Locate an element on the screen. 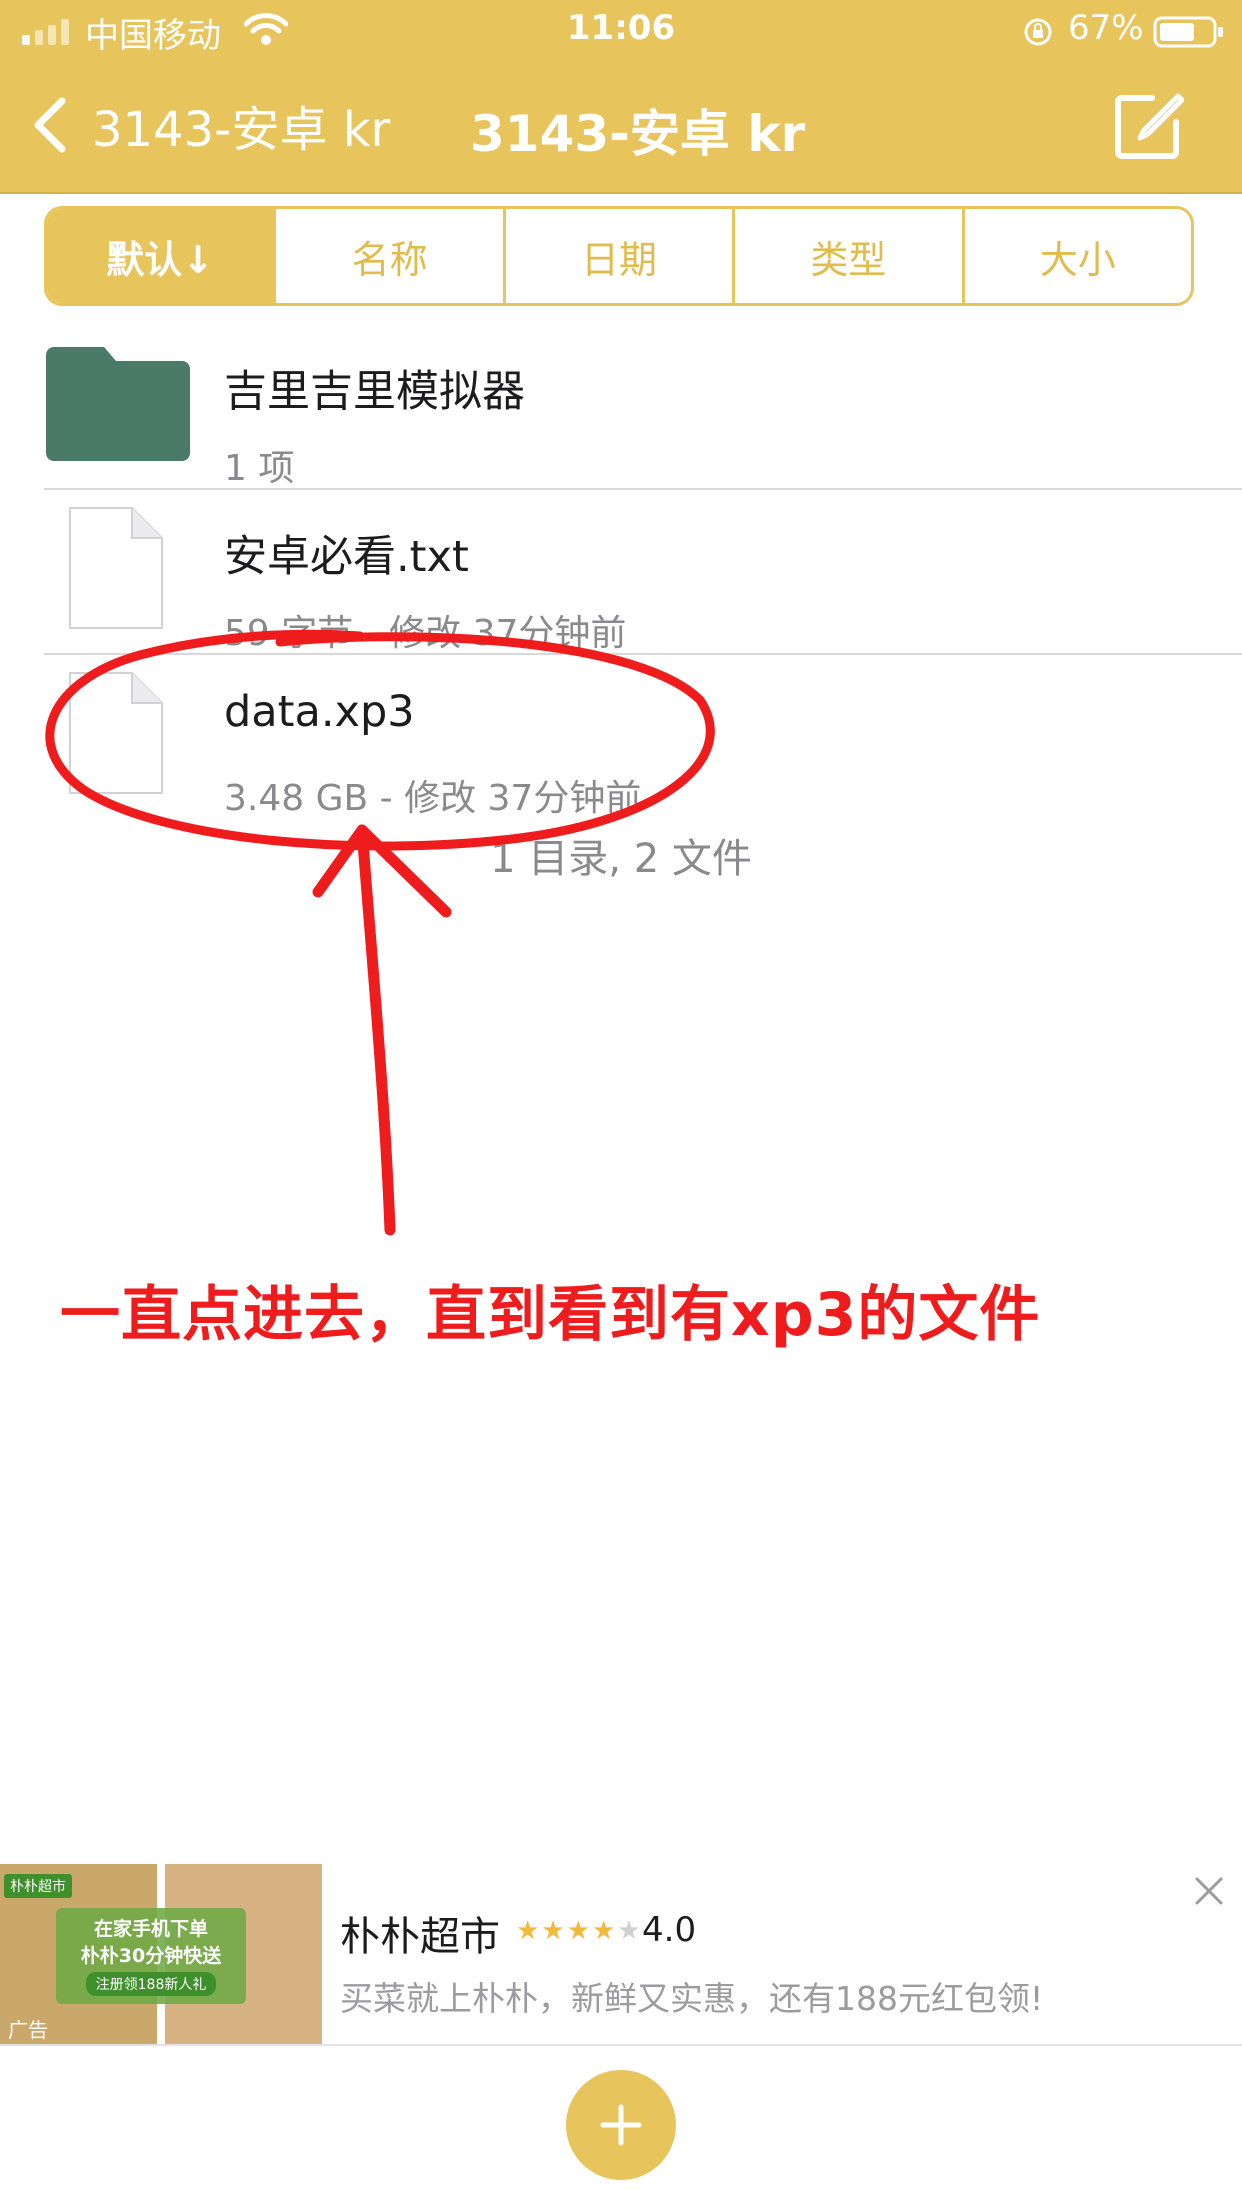  ad-label: 广告 is located at coordinates (28, 2030).